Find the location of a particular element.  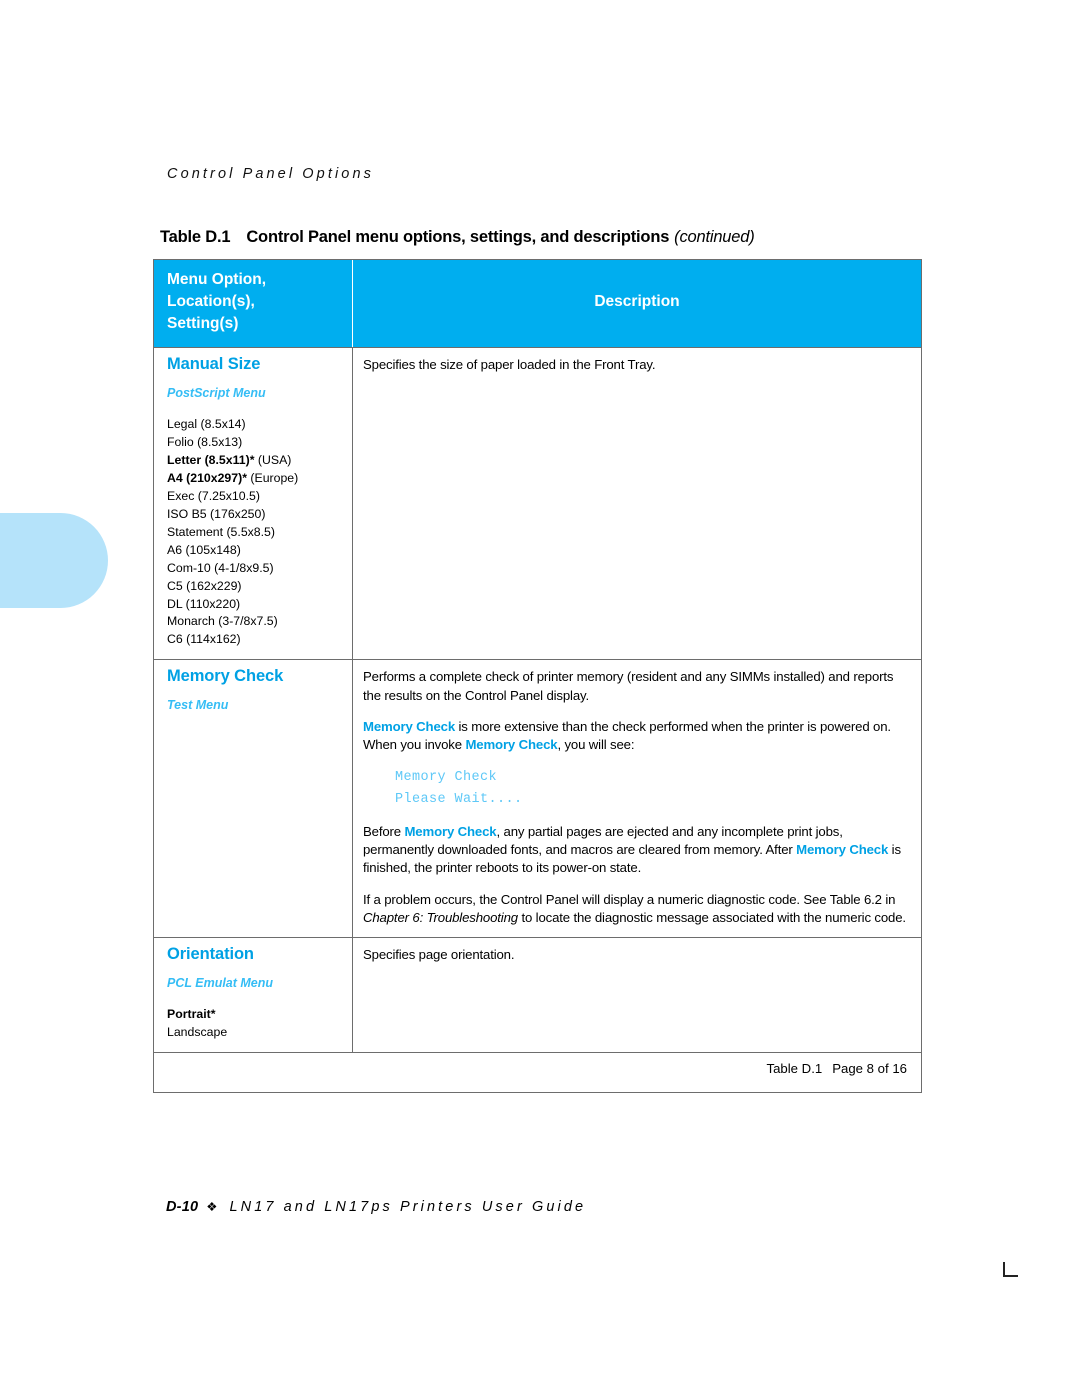

setting-item: Monarch (3-7/8x7.5) is located at coordinates (222, 621).